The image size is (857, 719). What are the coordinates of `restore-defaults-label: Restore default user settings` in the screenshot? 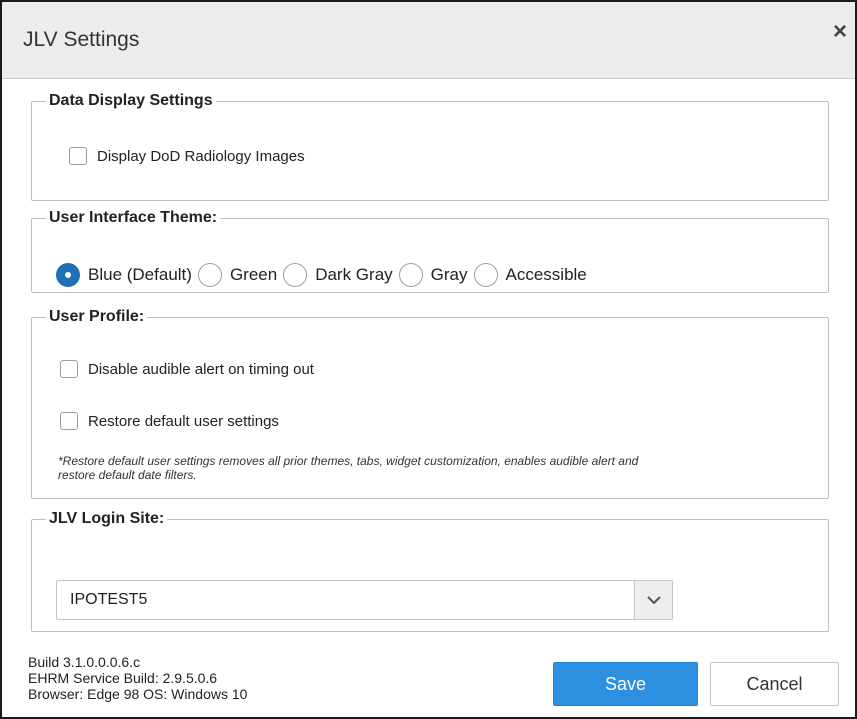 It's located at (183, 421).